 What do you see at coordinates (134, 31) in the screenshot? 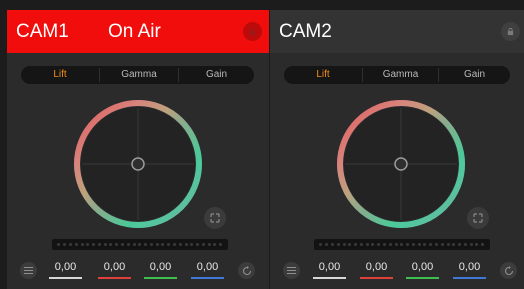
I see `on-air-label: On Air` at bounding box center [134, 31].